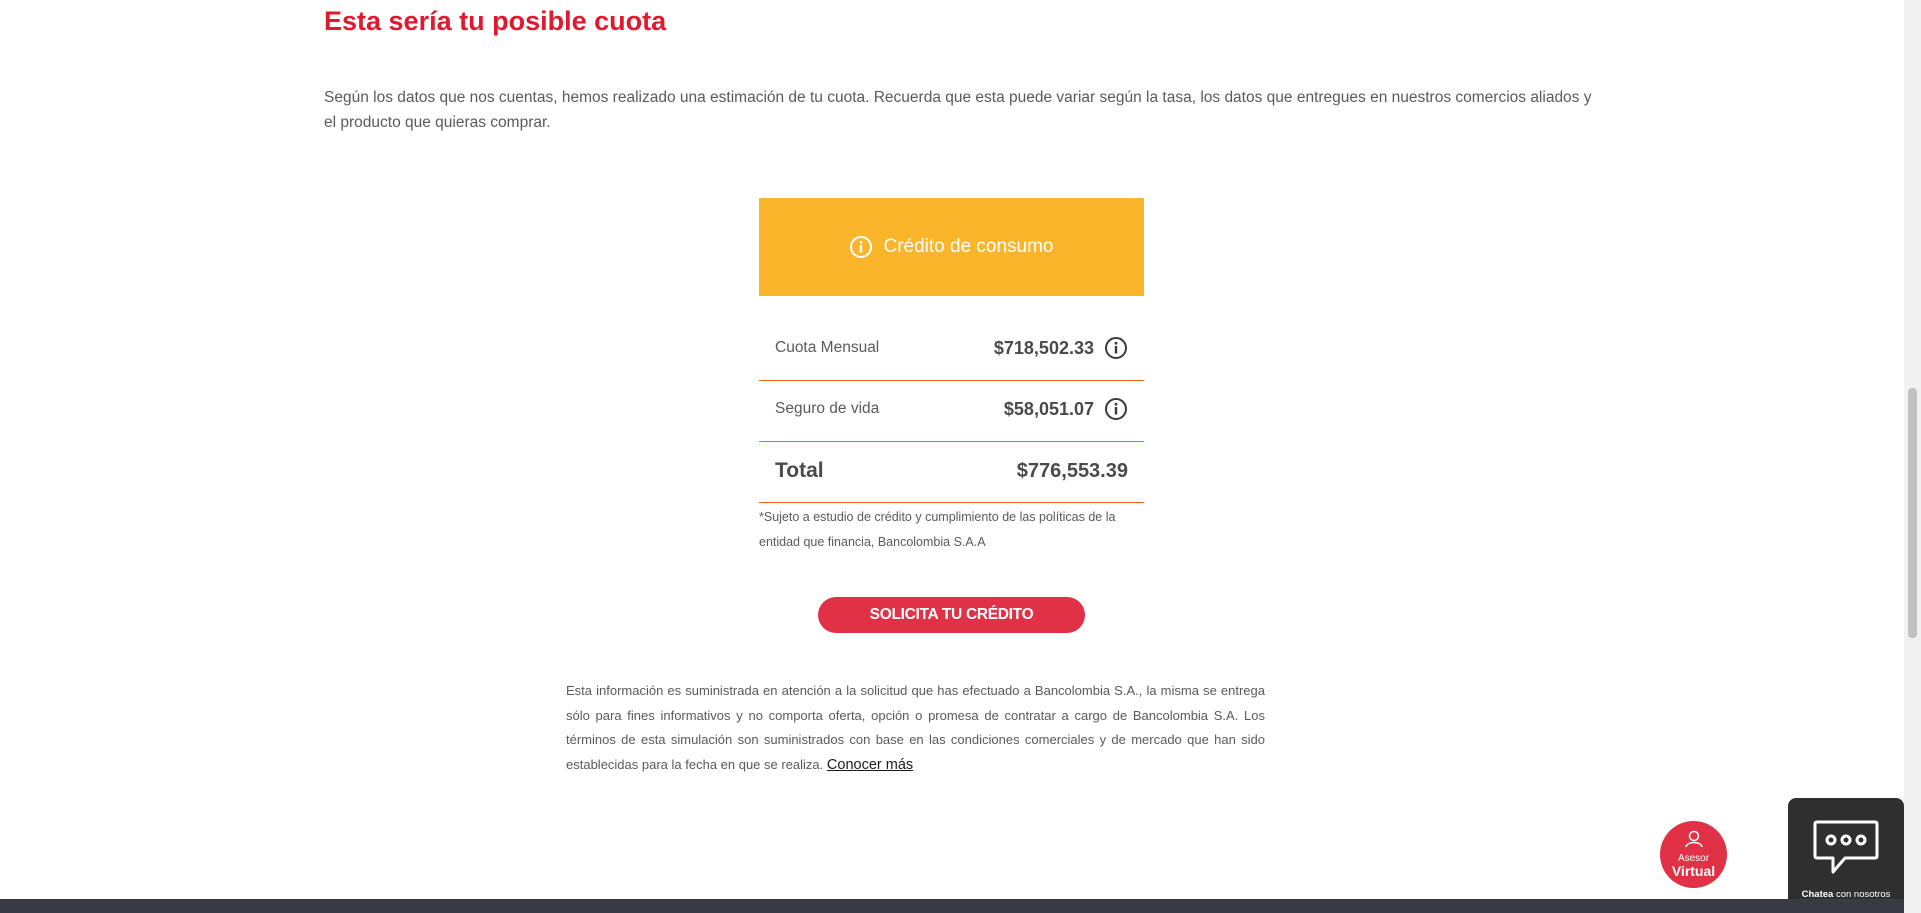 This screenshot has height=913, width=1921. I want to click on row-monthly-fee: Cuota Mensual $718,502.33, so click(951, 348).